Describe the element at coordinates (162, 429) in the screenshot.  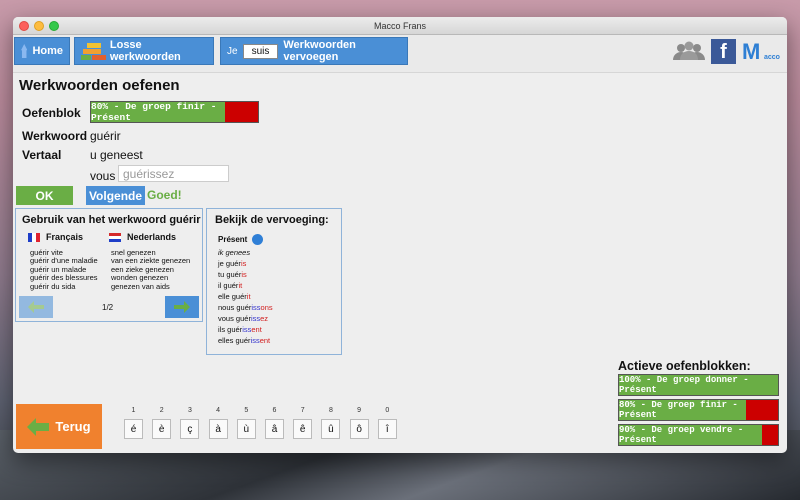
I see `key-char: è` at that location.